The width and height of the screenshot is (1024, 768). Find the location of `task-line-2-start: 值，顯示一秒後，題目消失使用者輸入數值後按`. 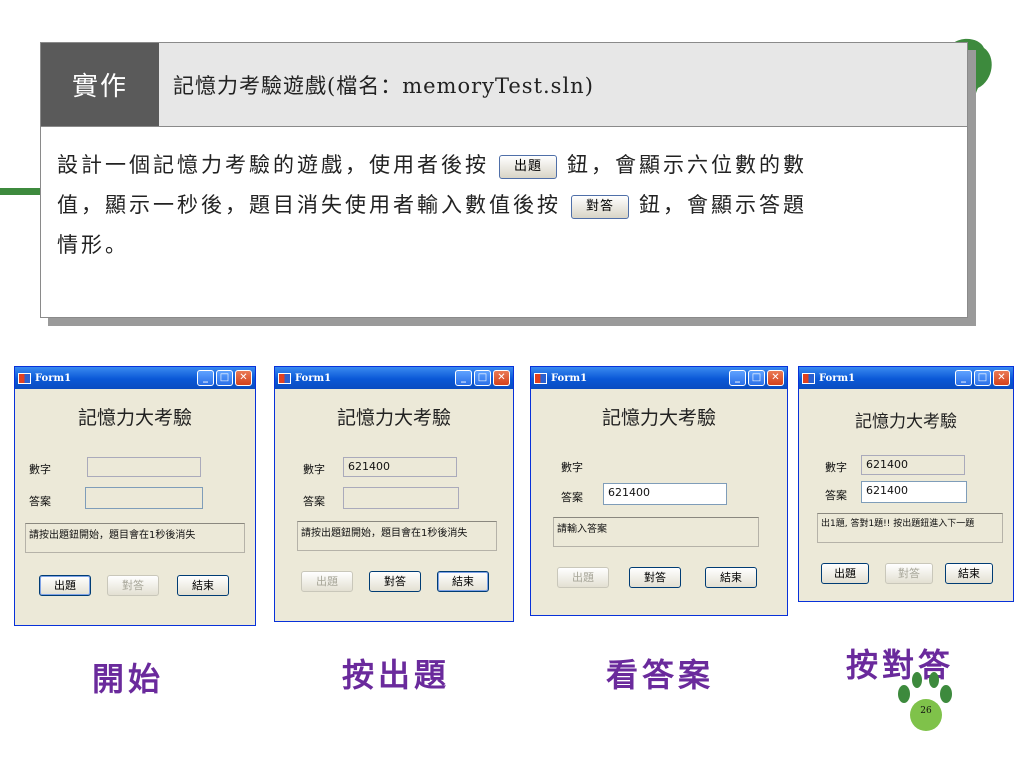

task-line-2-start: 值，顯示一秒後，題目消失使用者輸入數值後按 is located at coordinates (309, 205).